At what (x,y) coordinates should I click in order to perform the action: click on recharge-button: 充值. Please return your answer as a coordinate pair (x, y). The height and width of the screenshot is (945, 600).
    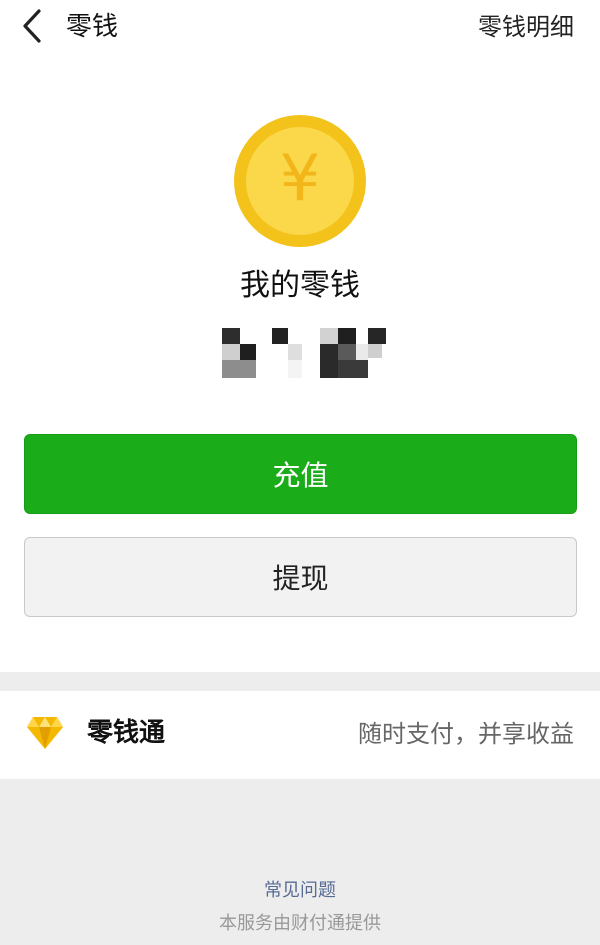
    Looking at the image, I should click on (300, 474).